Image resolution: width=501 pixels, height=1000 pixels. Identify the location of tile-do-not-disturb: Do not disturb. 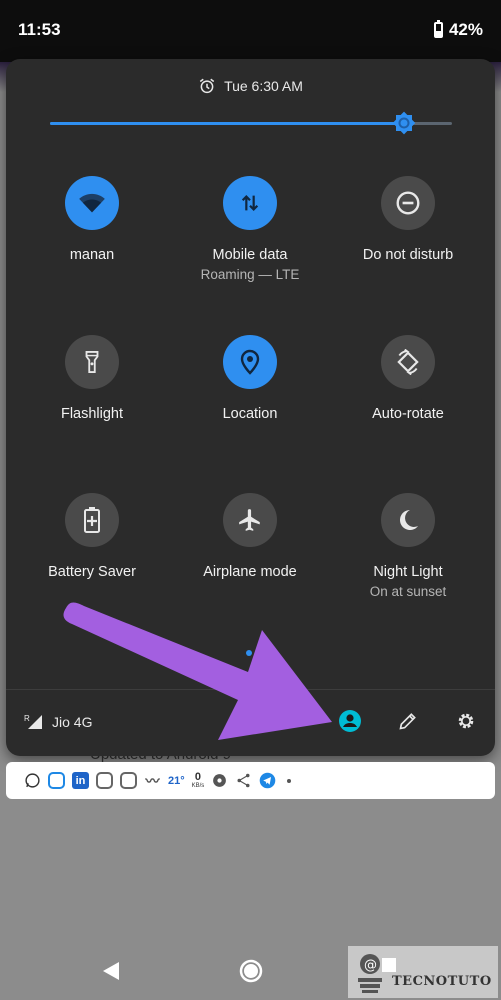
(408, 219).